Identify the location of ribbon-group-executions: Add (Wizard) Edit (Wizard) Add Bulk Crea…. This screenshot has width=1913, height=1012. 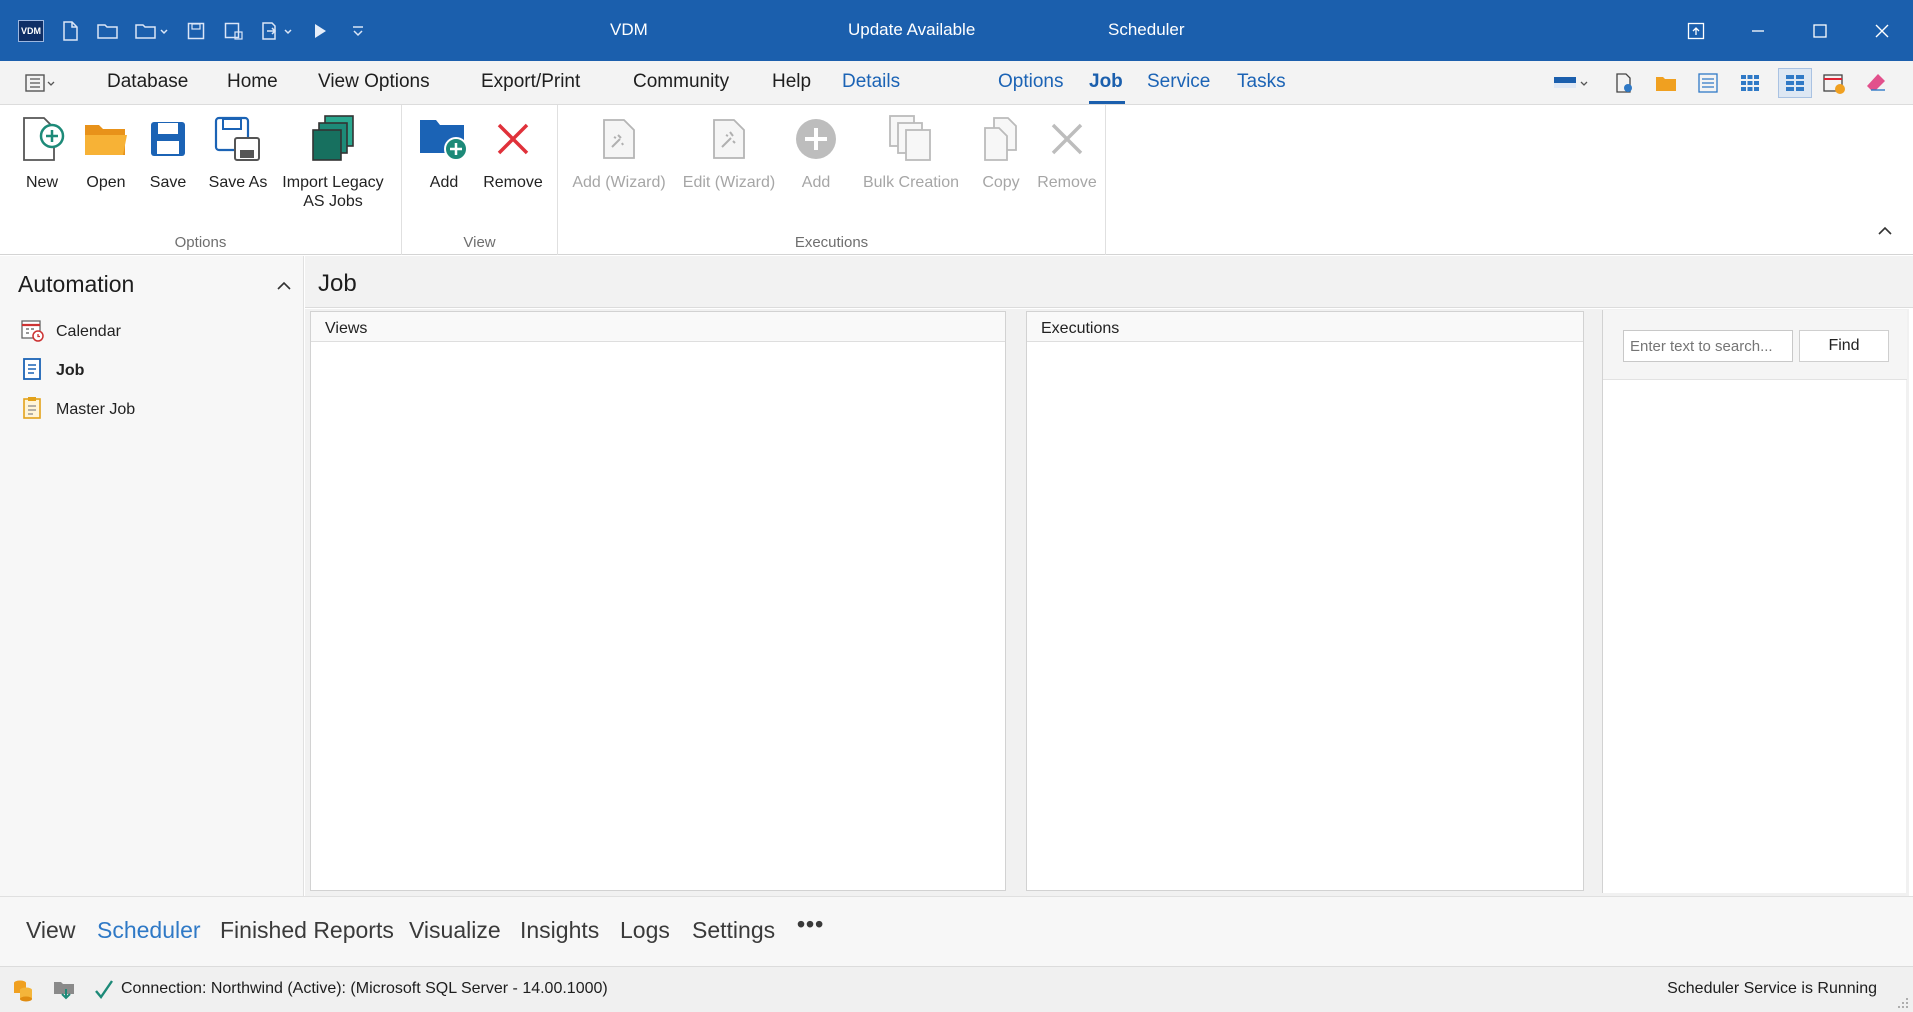
(832, 180).